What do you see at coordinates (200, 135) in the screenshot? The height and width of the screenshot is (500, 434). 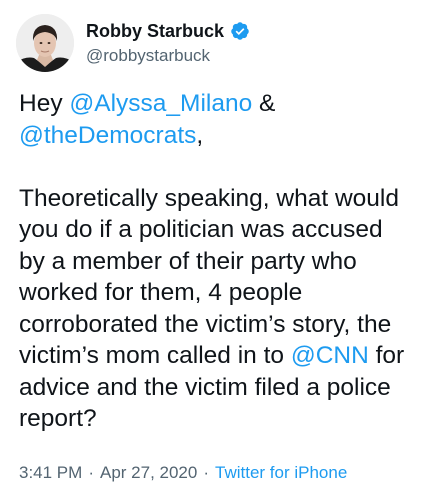 I see `tweet-text-segment: ,` at bounding box center [200, 135].